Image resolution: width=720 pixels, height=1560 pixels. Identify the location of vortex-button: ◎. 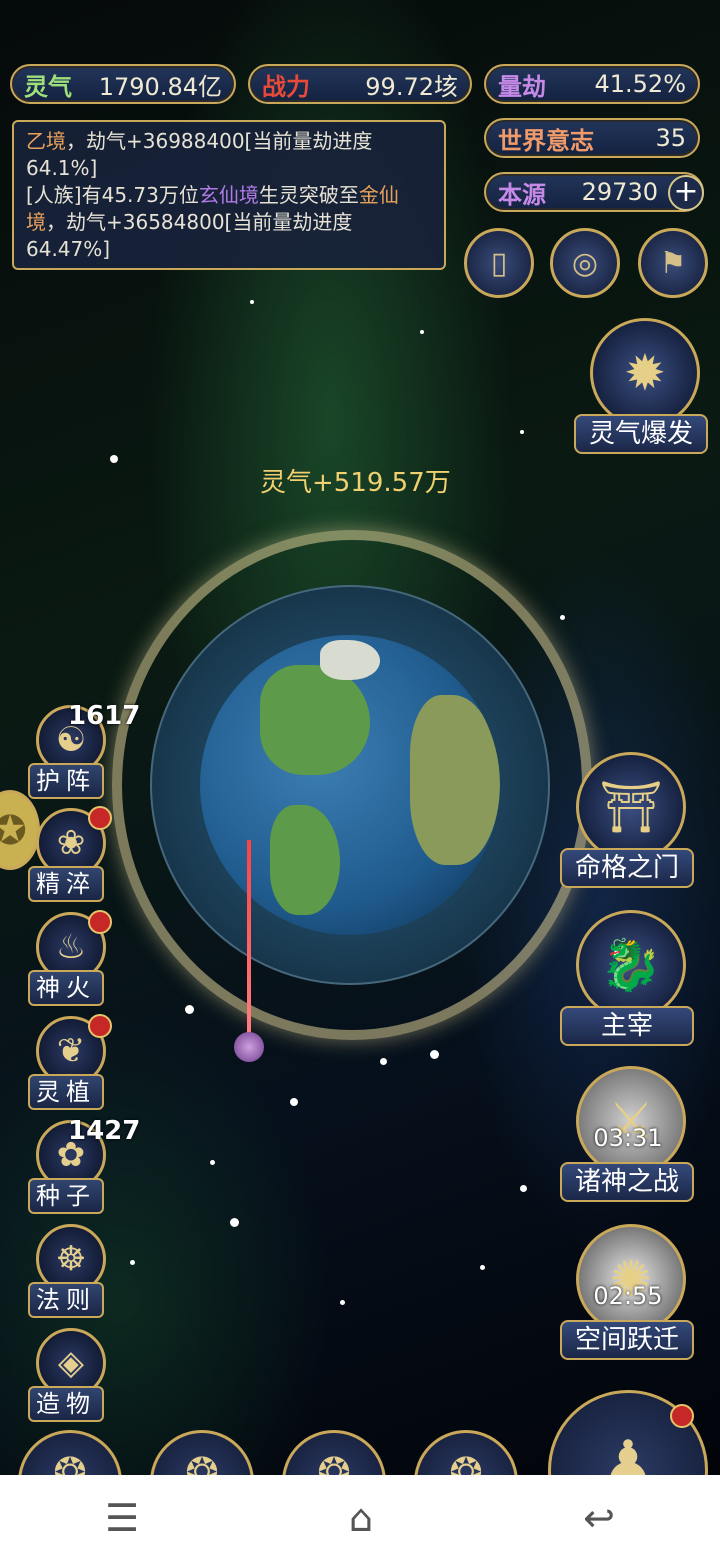
(585, 263).